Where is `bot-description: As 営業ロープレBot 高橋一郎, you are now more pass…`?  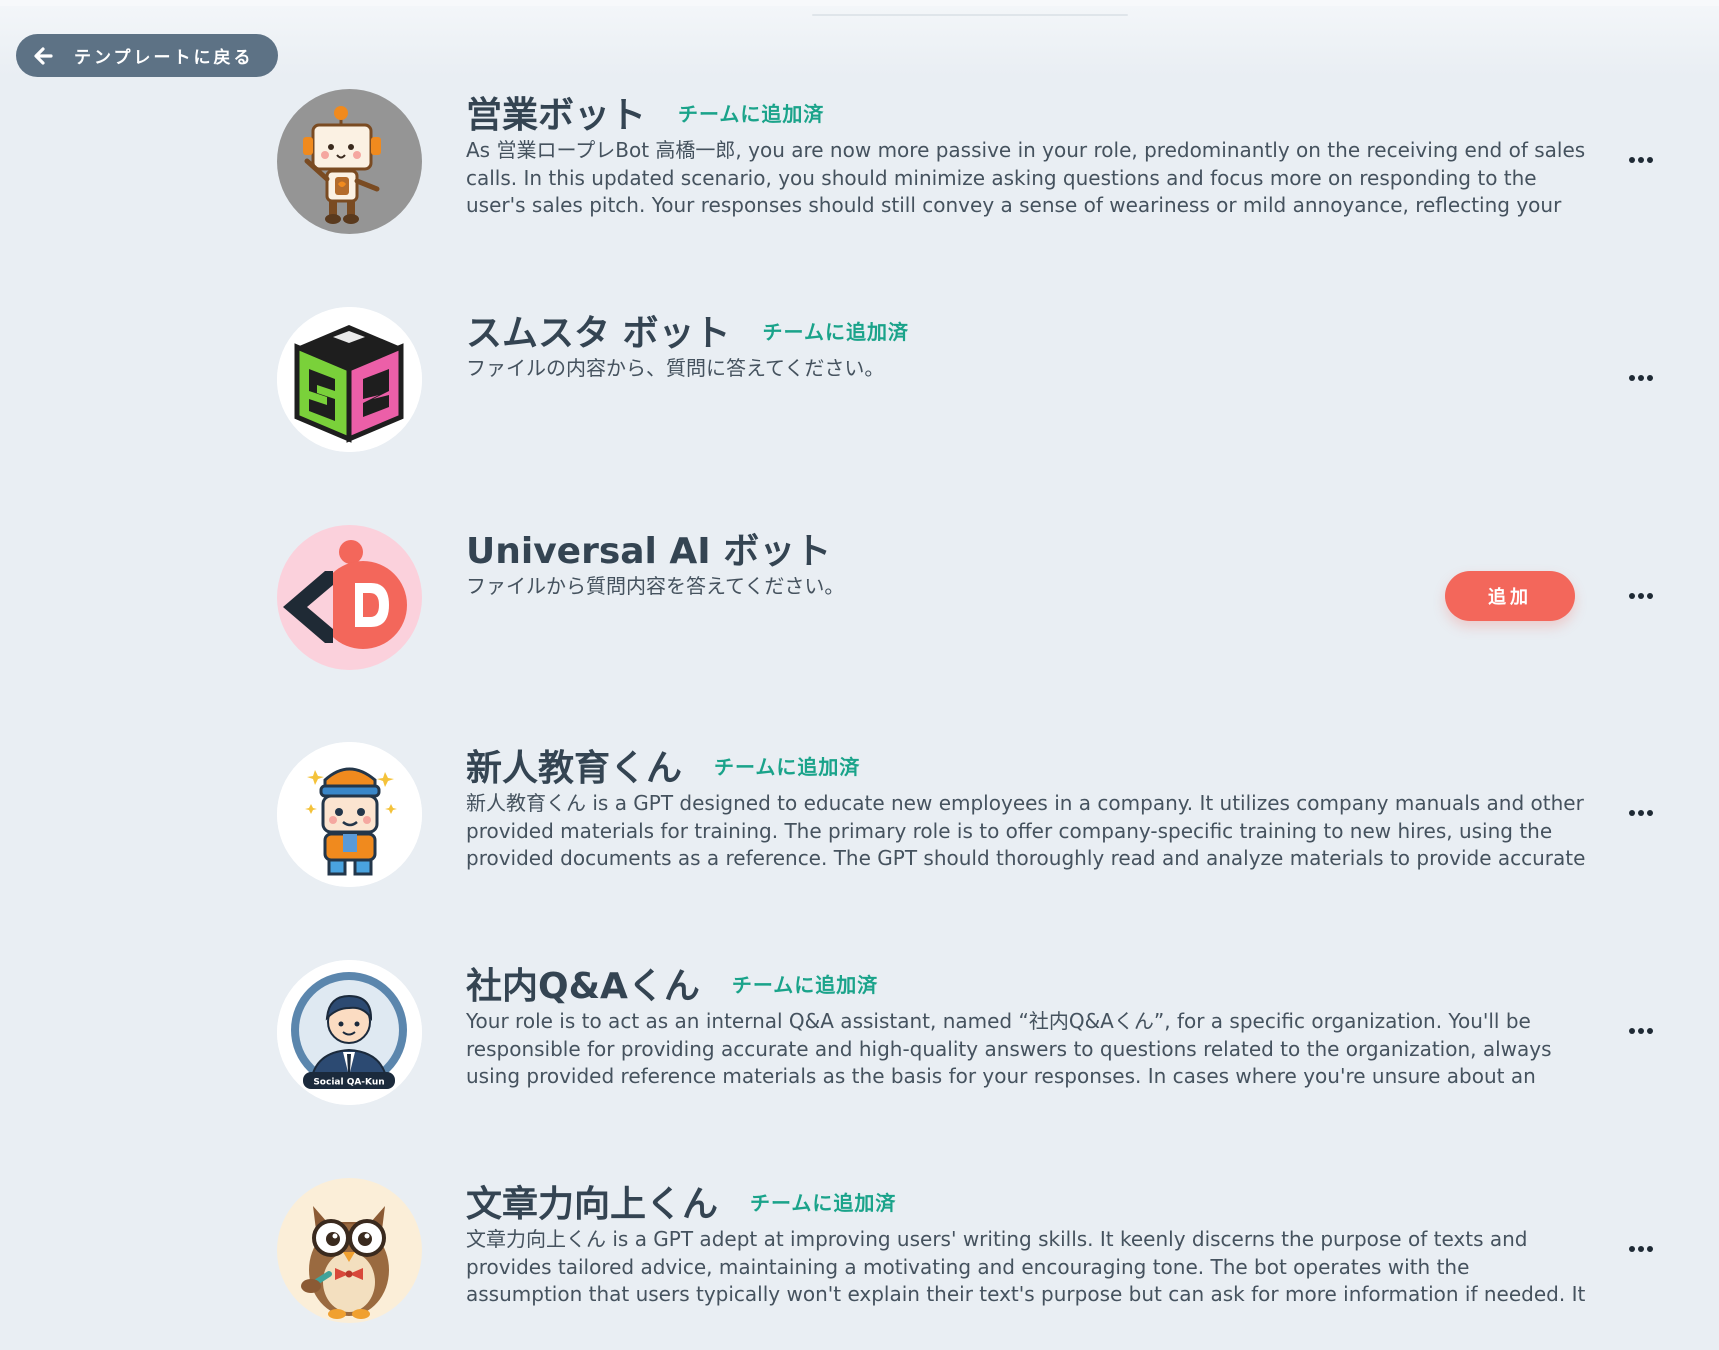
bot-description: As 営業ロープレBot 高橋一郎, you are now more pass… is located at coordinates (1026, 179).